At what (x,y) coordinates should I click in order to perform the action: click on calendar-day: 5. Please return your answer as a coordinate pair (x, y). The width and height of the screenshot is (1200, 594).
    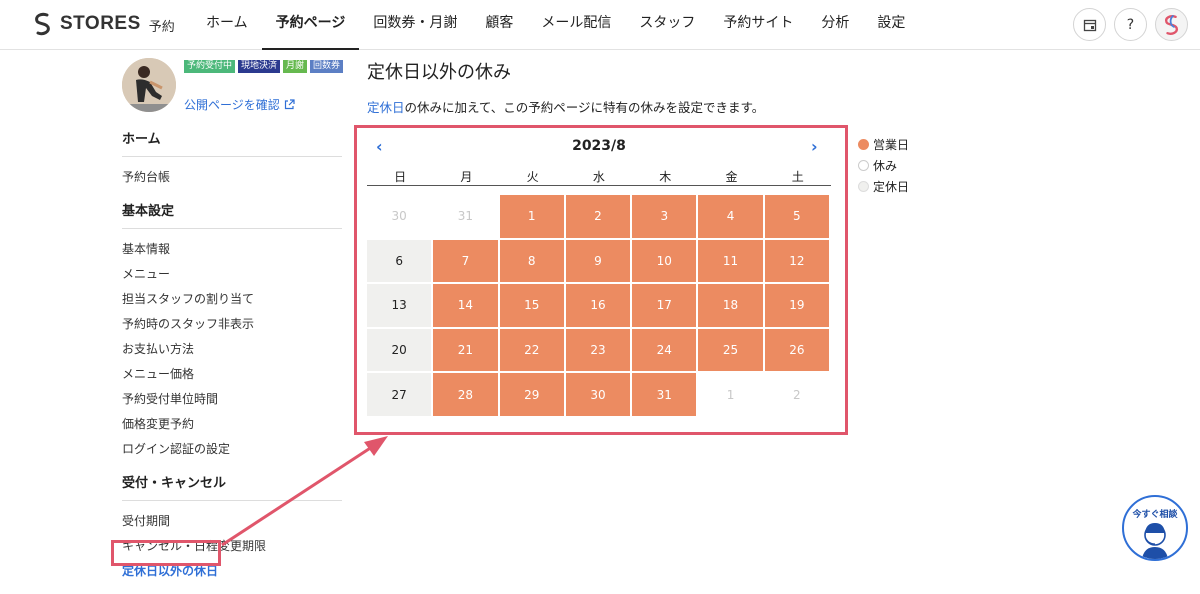
    Looking at the image, I should click on (796, 216).